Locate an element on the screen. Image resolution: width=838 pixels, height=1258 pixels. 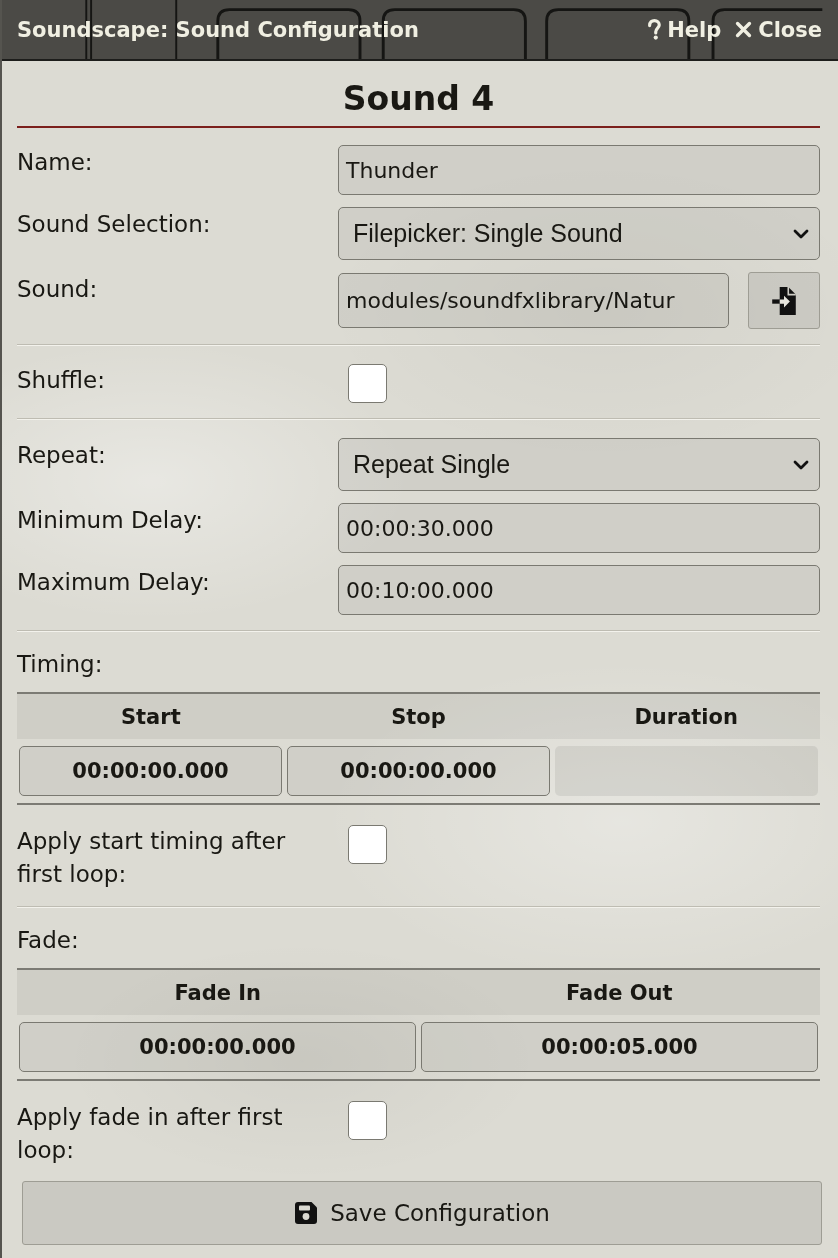
field-label: Sound: is located at coordinates (58, 289).